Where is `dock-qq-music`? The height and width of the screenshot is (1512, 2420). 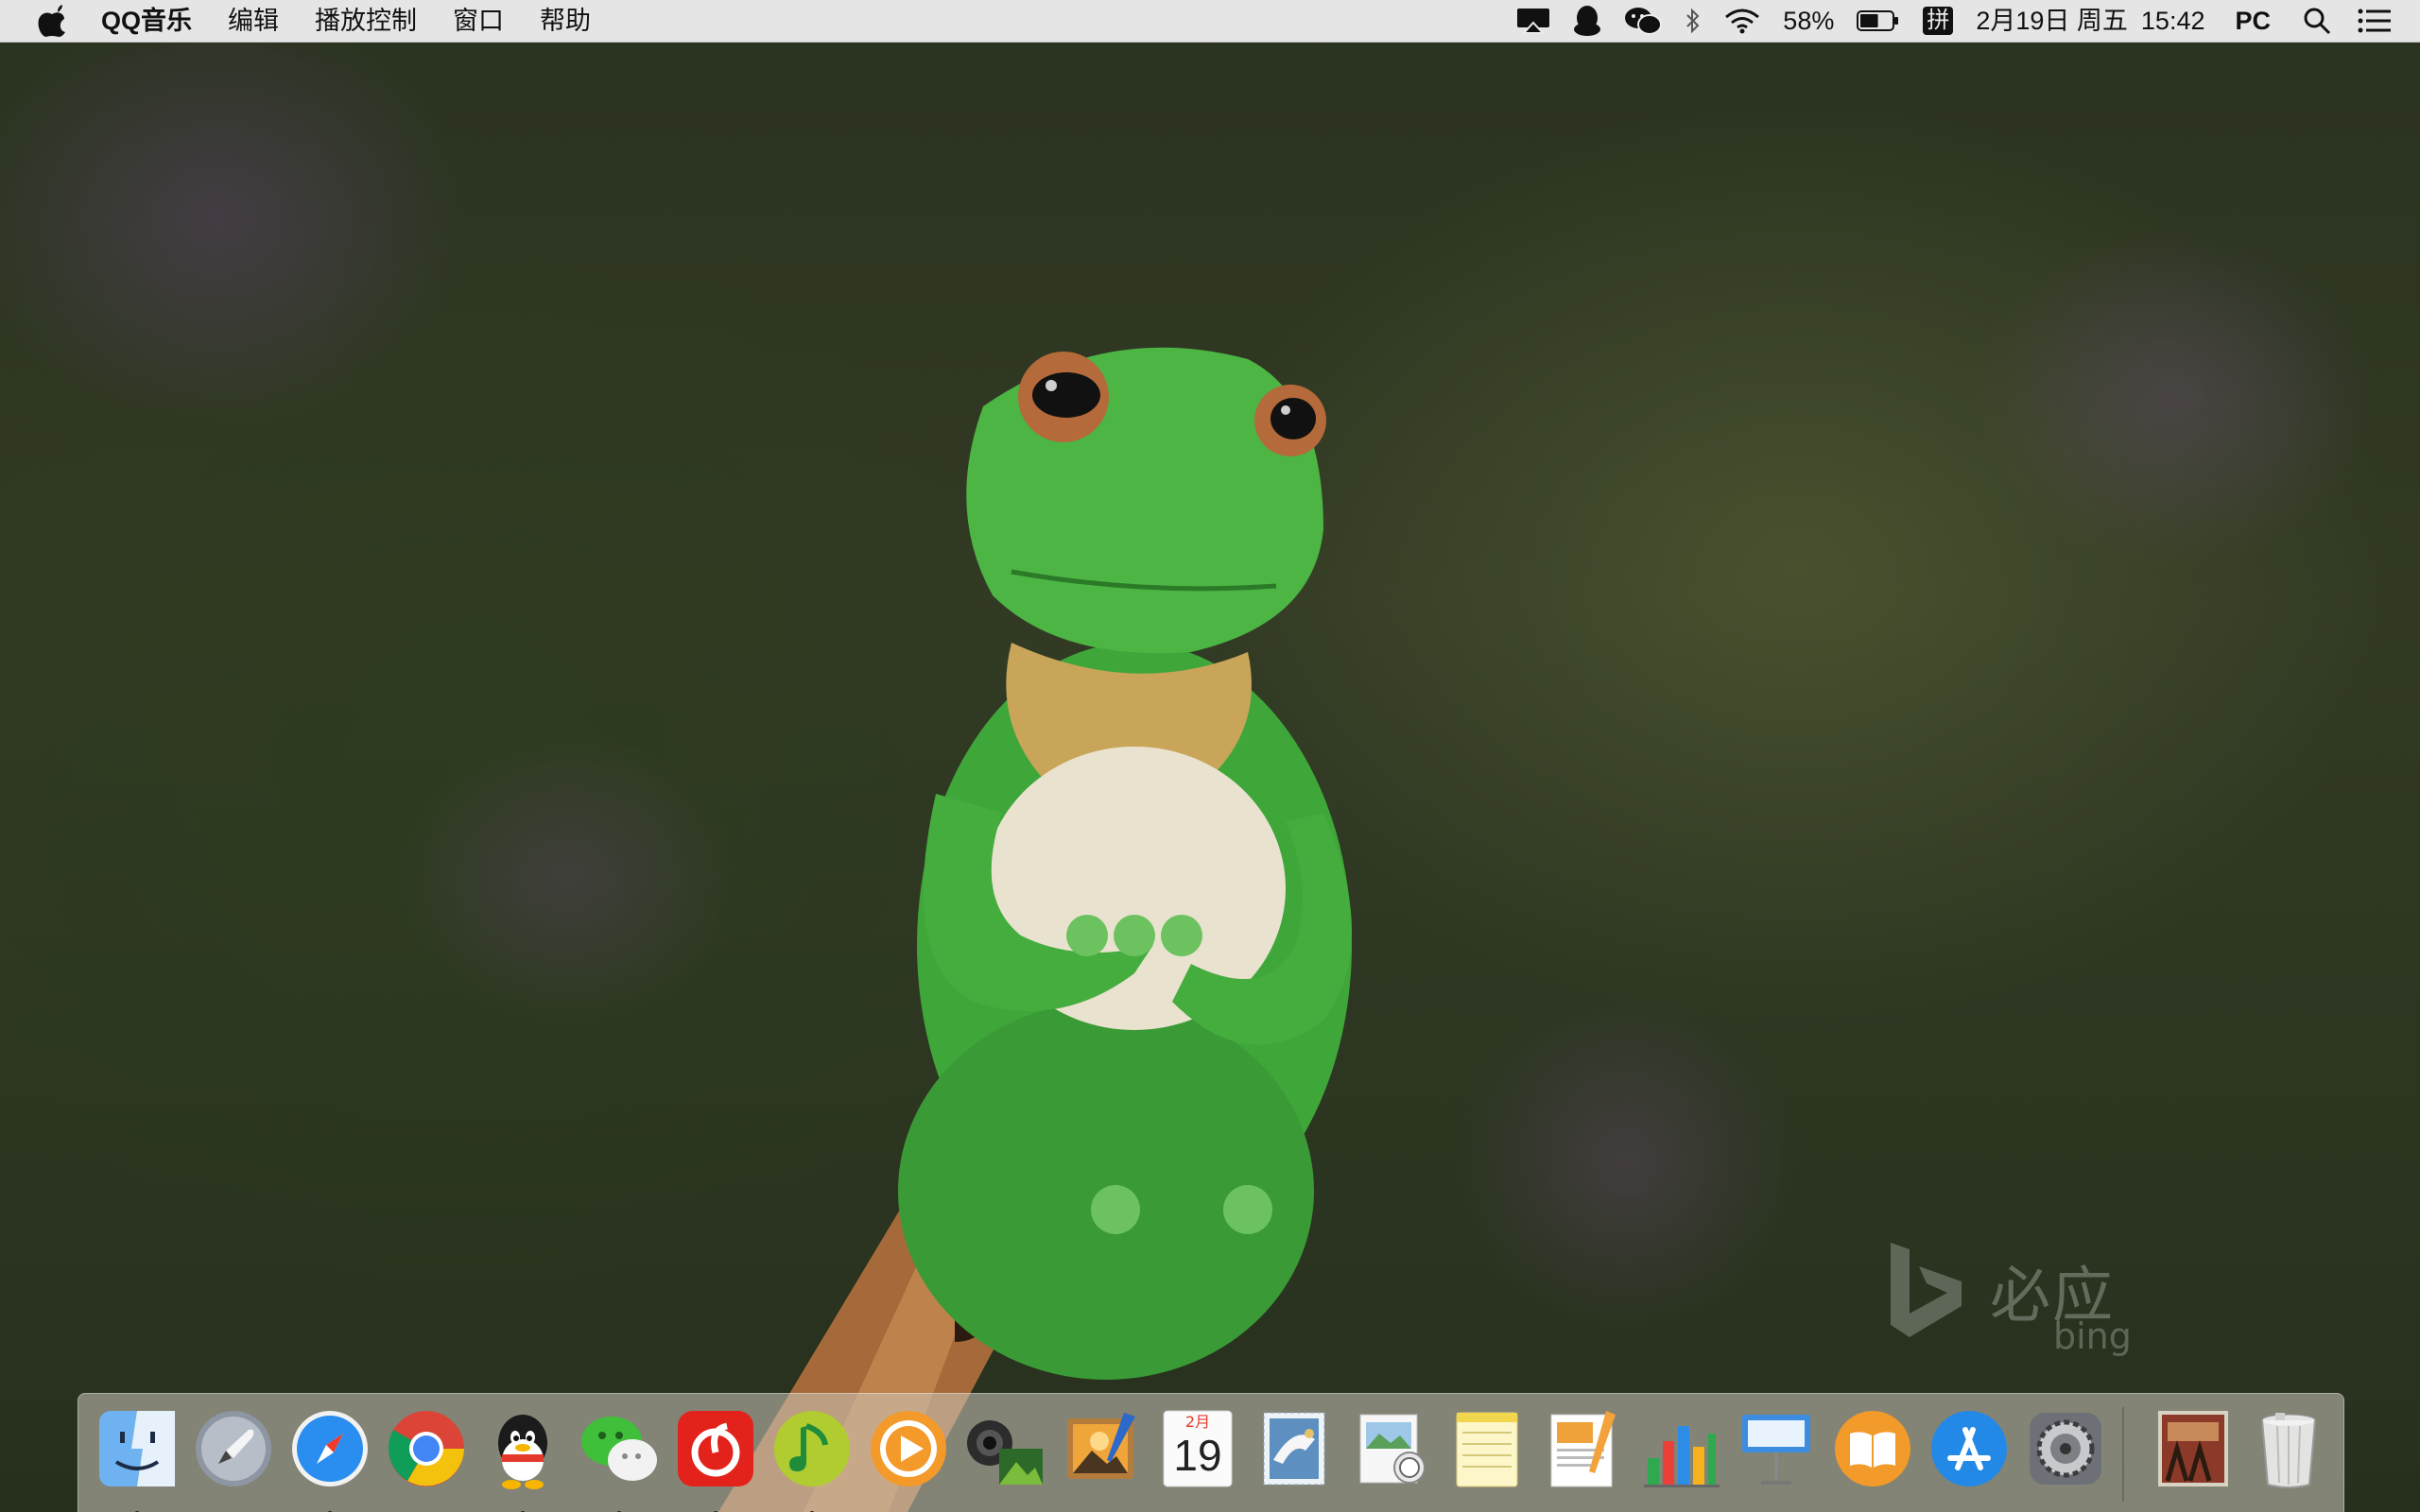
dock-qq-music is located at coordinates (813, 1458).